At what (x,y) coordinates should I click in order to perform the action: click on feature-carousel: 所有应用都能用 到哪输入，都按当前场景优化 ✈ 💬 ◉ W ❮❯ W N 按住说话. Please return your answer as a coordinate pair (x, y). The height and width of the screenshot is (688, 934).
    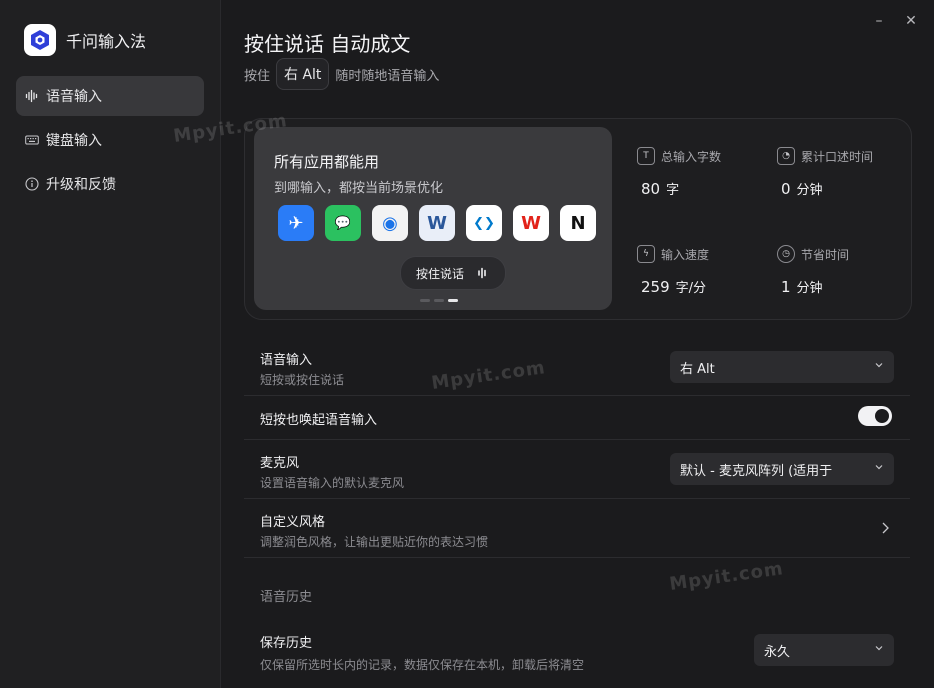
    Looking at the image, I should click on (433, 218).